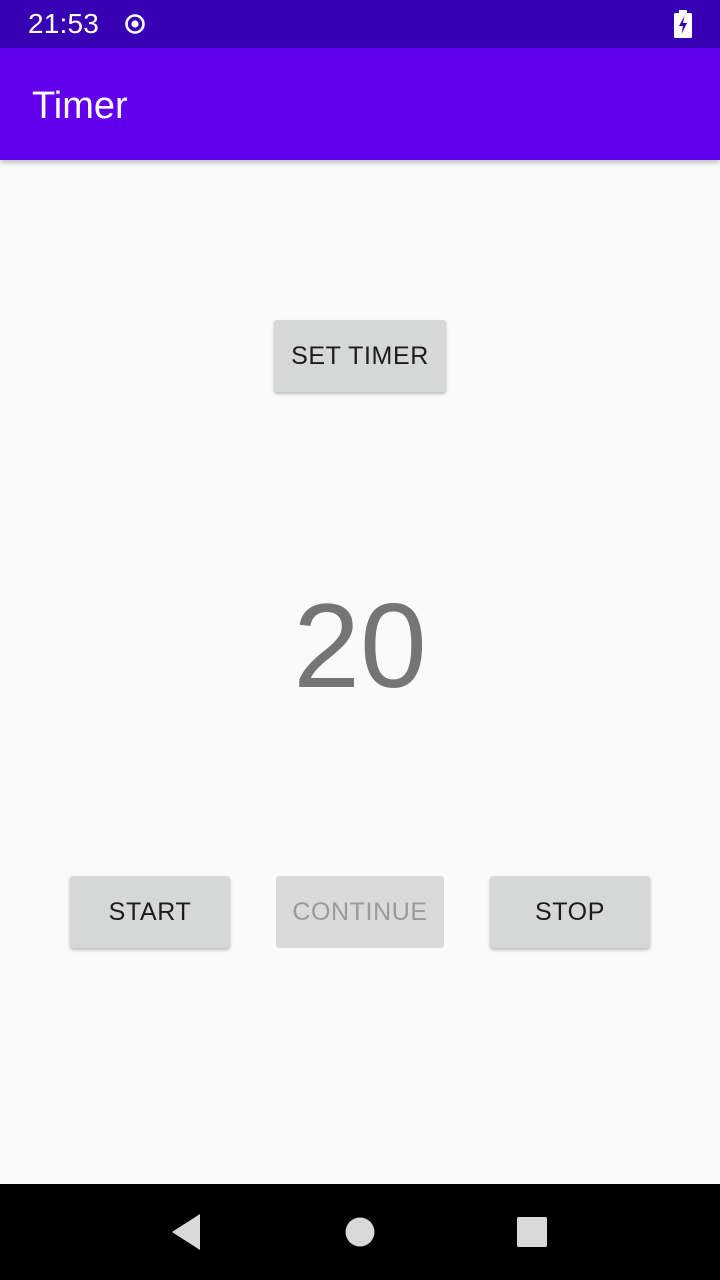  I want to click on app-bar: Timer, so click(360, 104).